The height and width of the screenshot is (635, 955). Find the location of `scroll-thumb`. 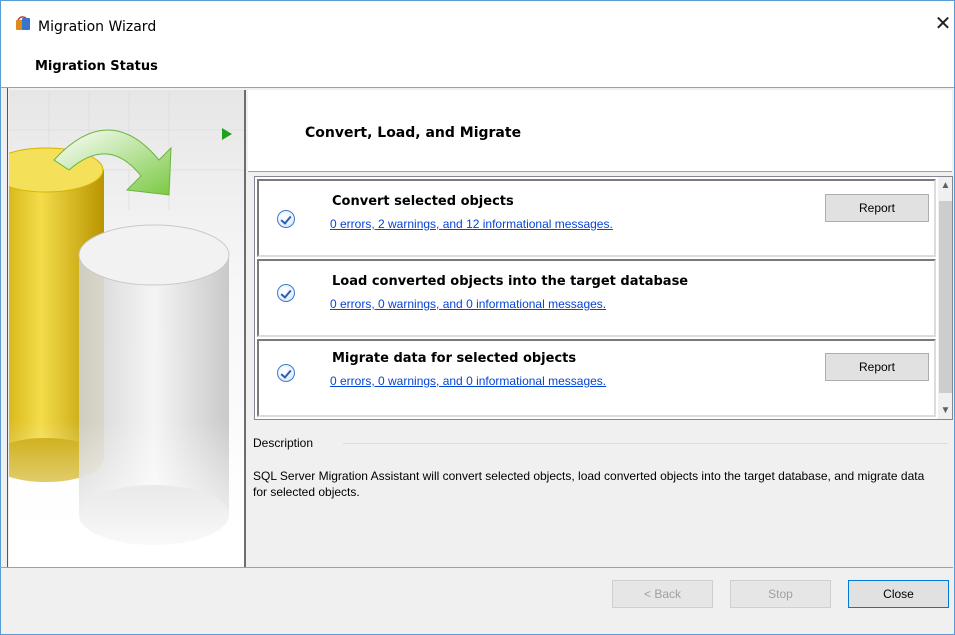

scroll-thumb is located at coordinates (945, 297).